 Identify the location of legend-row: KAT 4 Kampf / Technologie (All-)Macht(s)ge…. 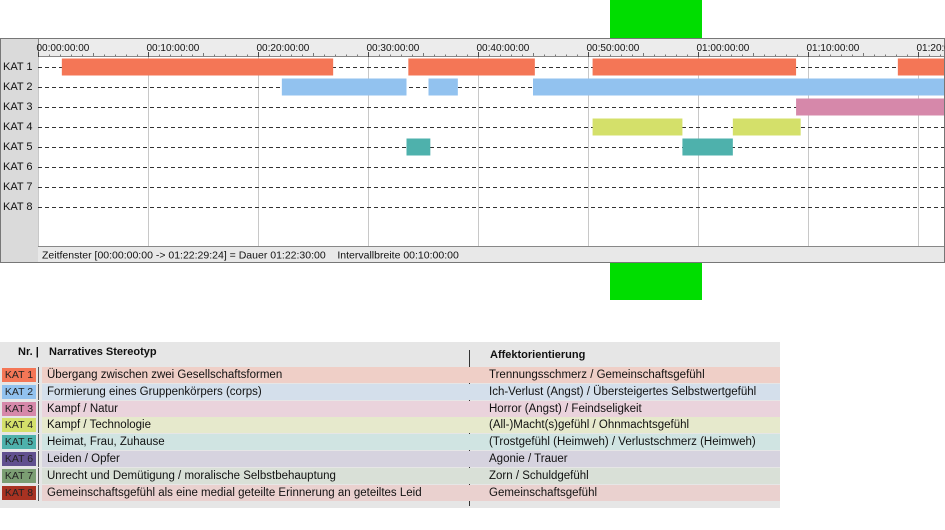
(390, 425).